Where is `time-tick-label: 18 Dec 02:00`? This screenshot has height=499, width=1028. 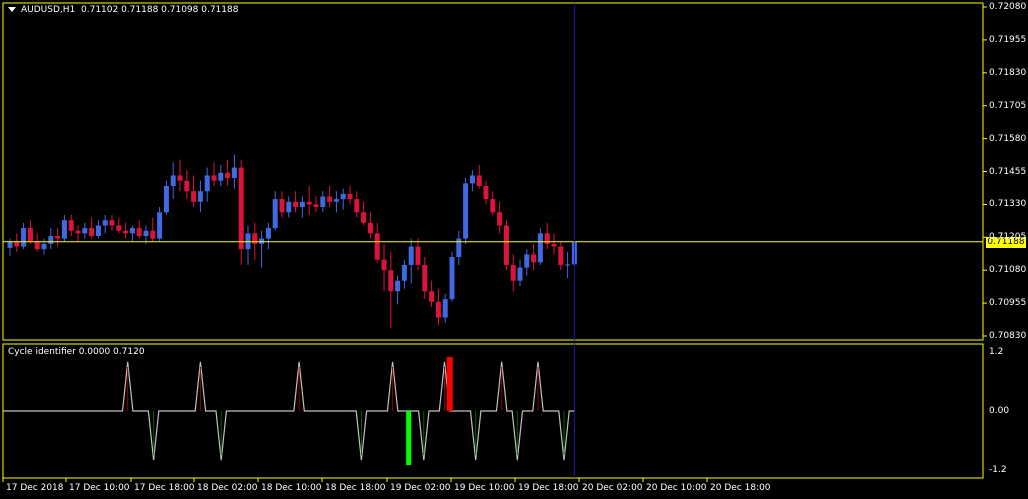 time-tick-label: 18 Dec 02:00 is located at coordinates (227, 488).